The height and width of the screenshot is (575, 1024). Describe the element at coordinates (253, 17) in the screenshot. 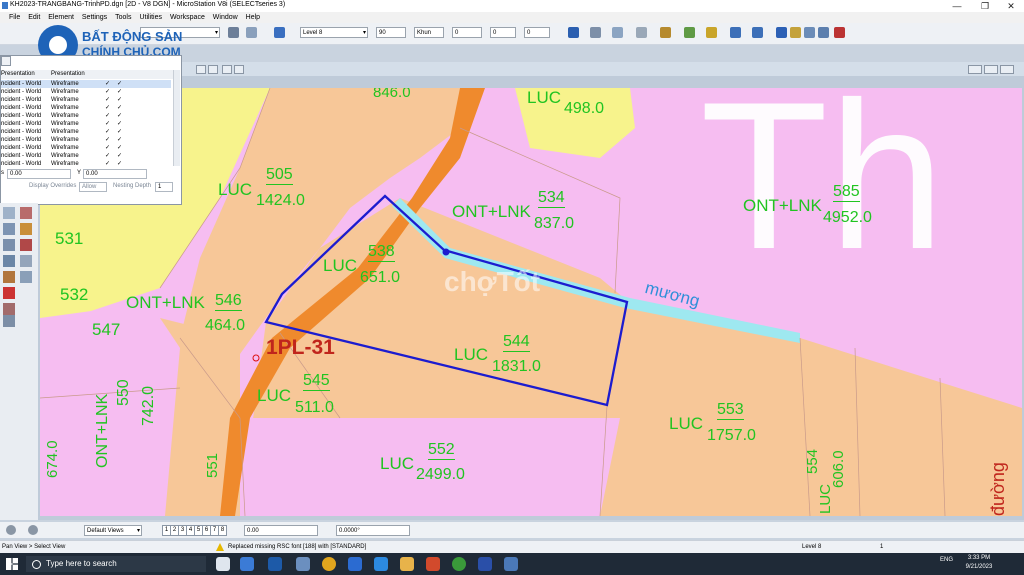

I see `menu-help: Help` at that location.